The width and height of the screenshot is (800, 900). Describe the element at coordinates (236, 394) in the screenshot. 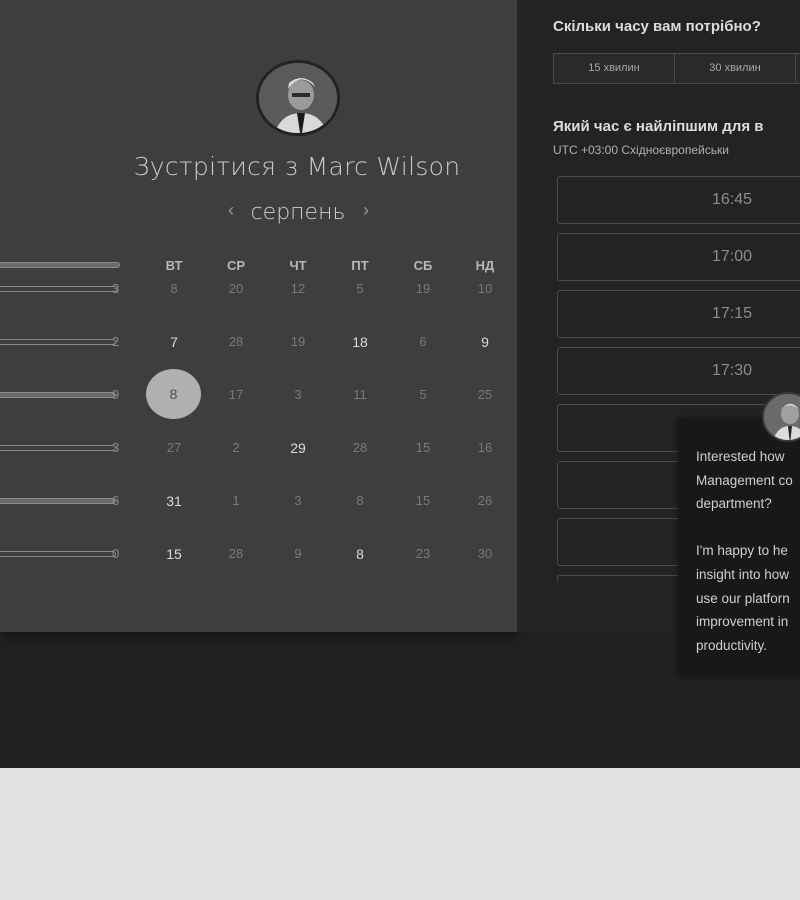

I see `calendar-day: 17` at that location.